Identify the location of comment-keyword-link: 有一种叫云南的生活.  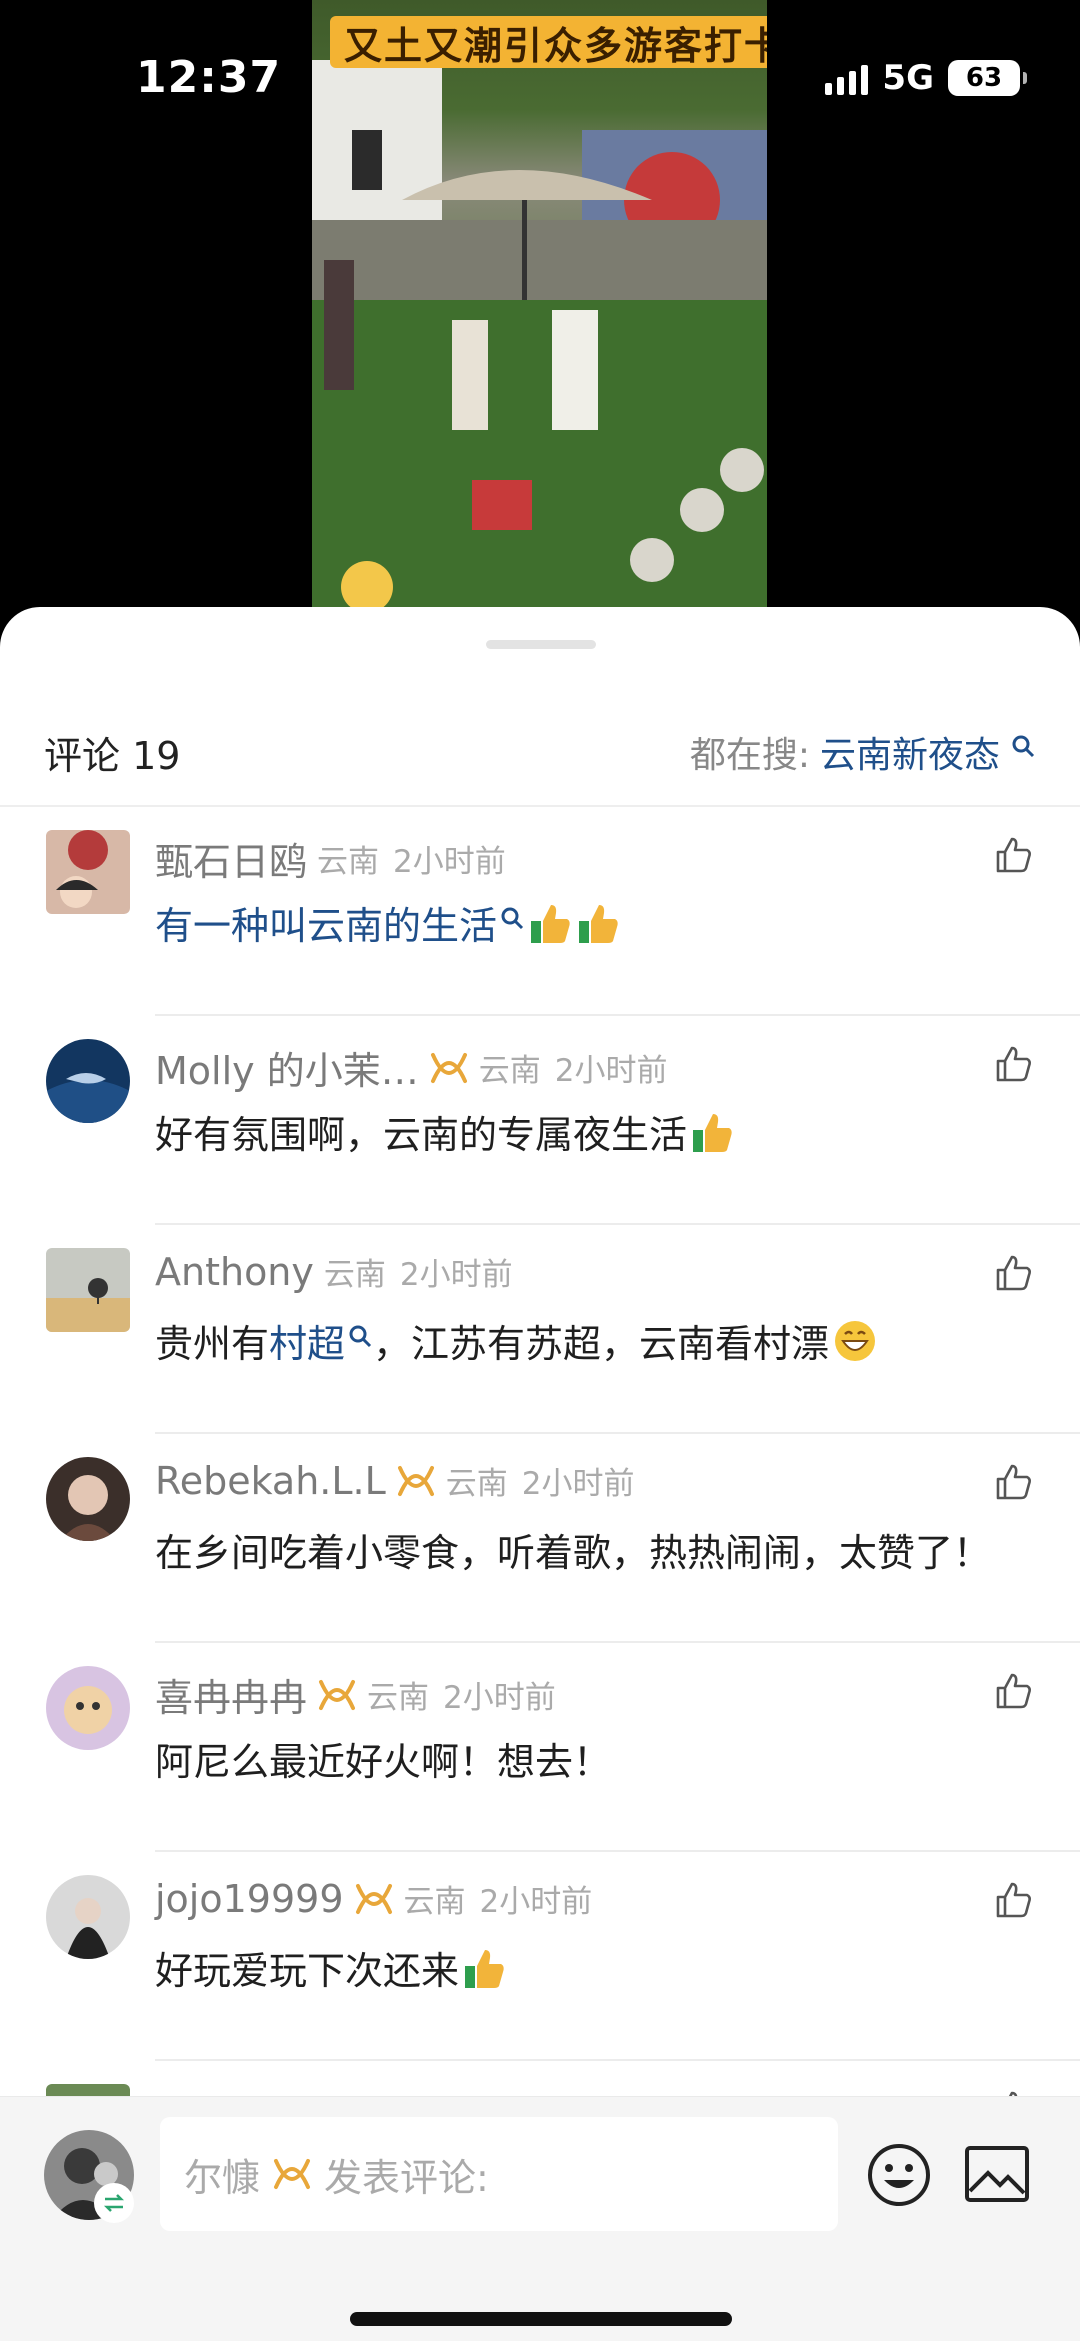
(326, 922).